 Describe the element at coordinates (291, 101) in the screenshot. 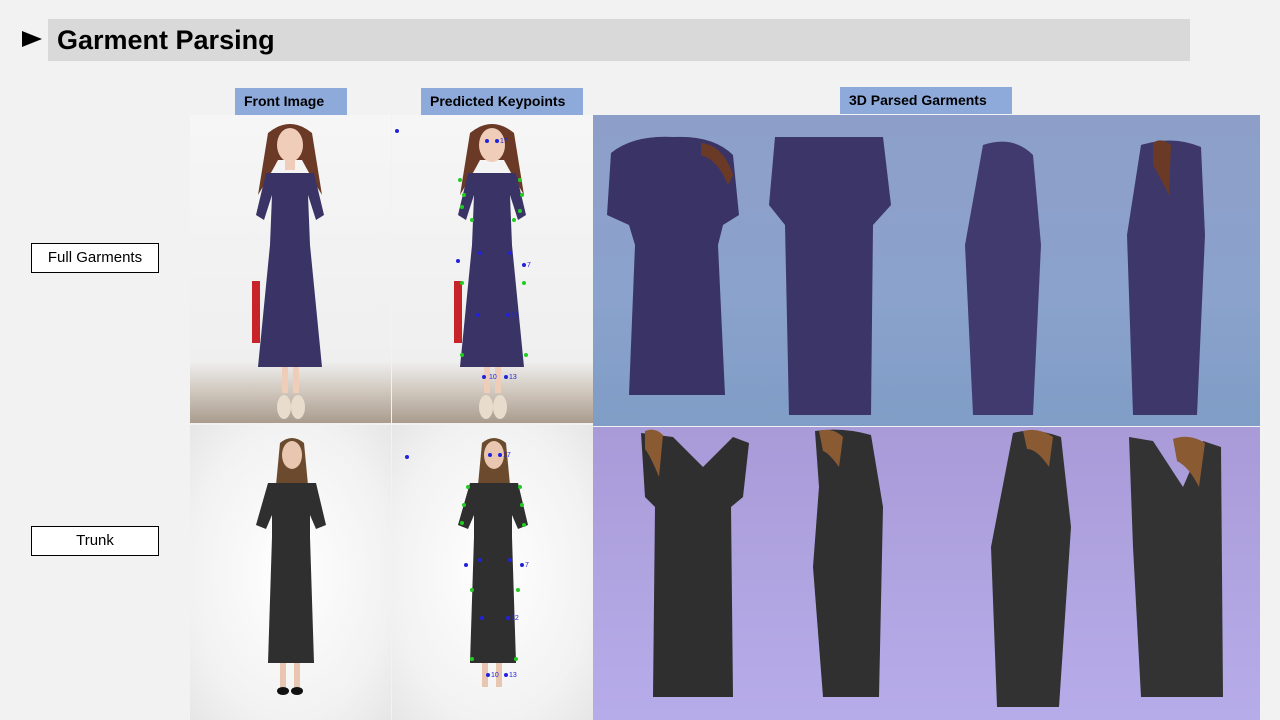

I see `front-image-header: Front Image` at that location.